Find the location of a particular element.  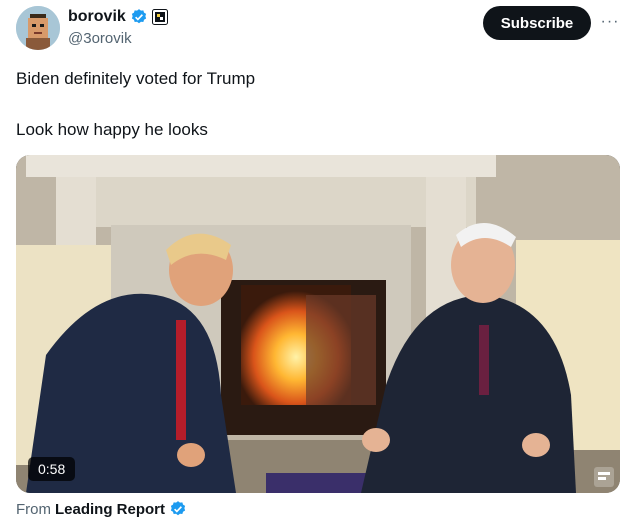

more-options-icon: ··· is located at coordinates (610, 22).